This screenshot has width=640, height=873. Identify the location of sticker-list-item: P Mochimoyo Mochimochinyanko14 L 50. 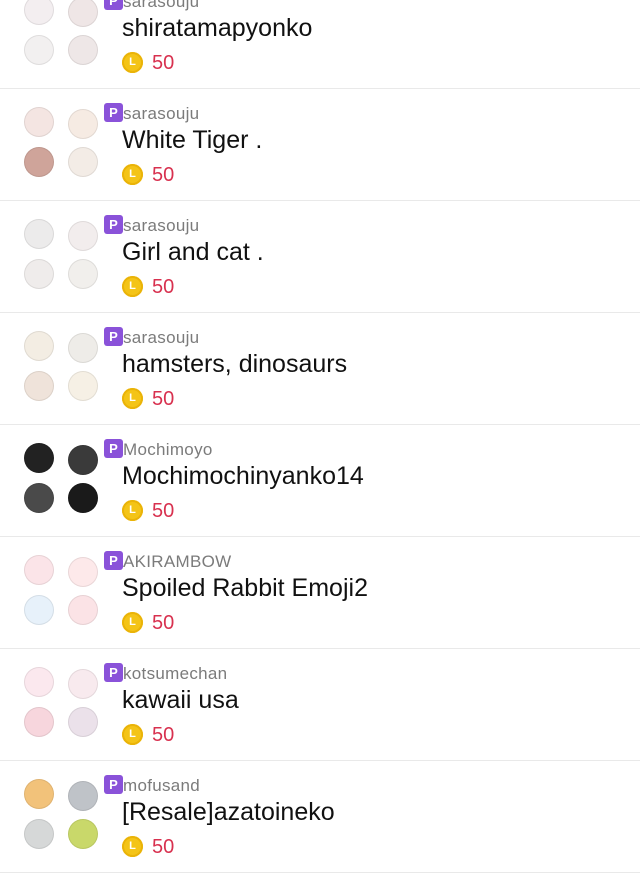
(320, 481).